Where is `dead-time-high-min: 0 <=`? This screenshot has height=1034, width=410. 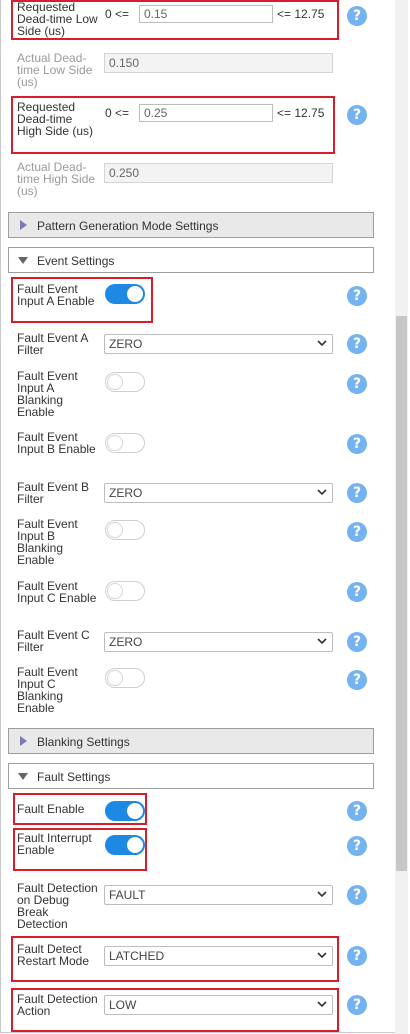
dead-time-high-min: 0 <= is located at coordinates (117, 113).